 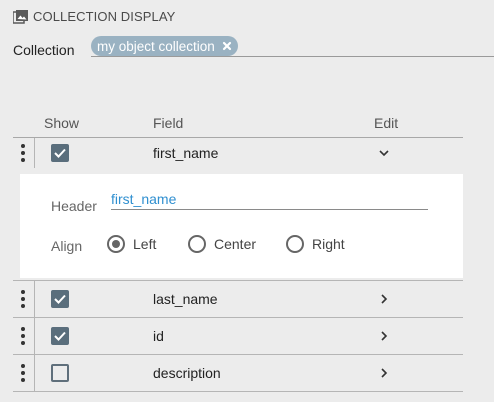 What do you see at coordinates (156, 46) in the screenshot?
I see `collection-chip-label: my object collection` at bounding box center [156, 46].